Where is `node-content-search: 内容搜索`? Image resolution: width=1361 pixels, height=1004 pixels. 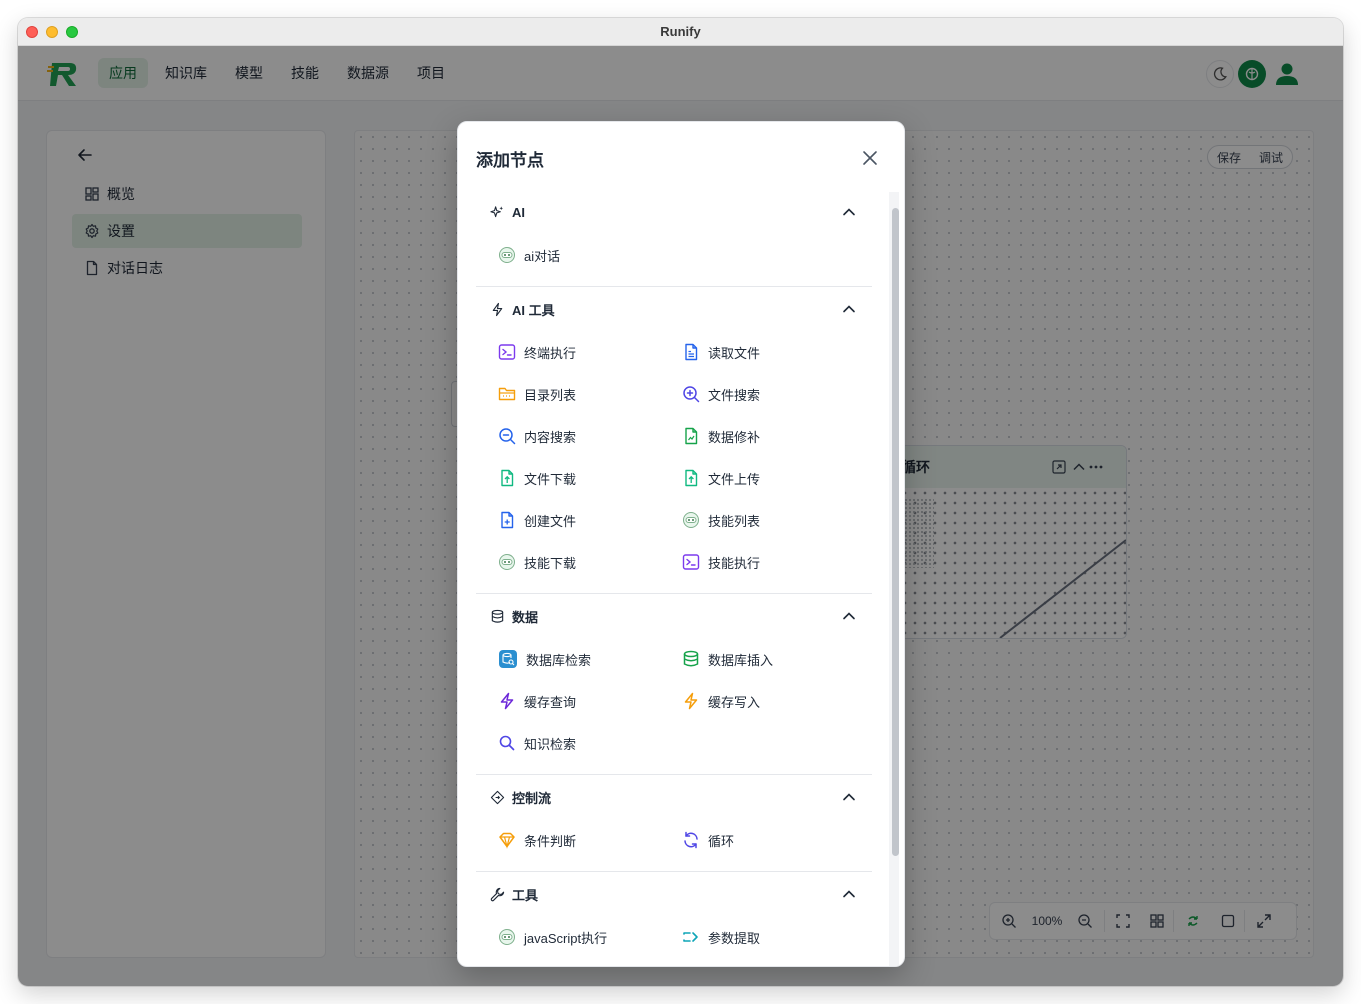
node-content-search: 内容搜索 is located at coordinates (590, 436).